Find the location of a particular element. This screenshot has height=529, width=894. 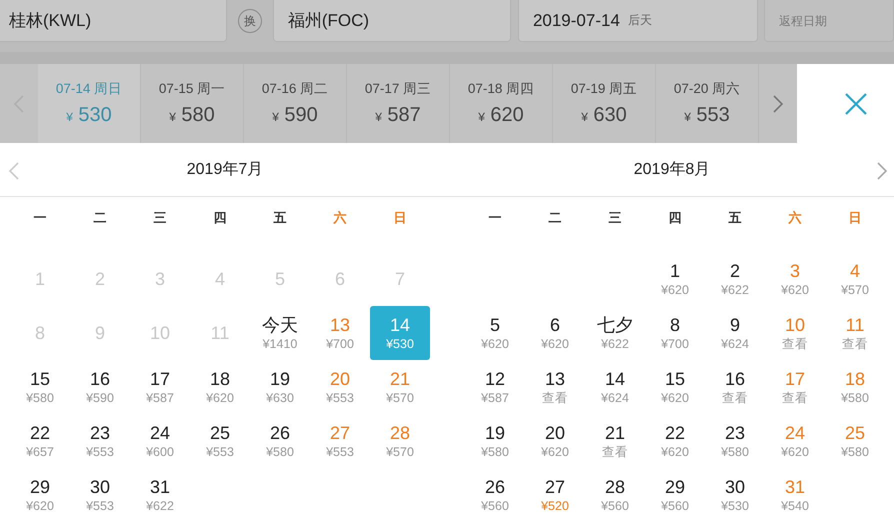

day-cell: 26 ¥580 is located at coordinates (280, 441).